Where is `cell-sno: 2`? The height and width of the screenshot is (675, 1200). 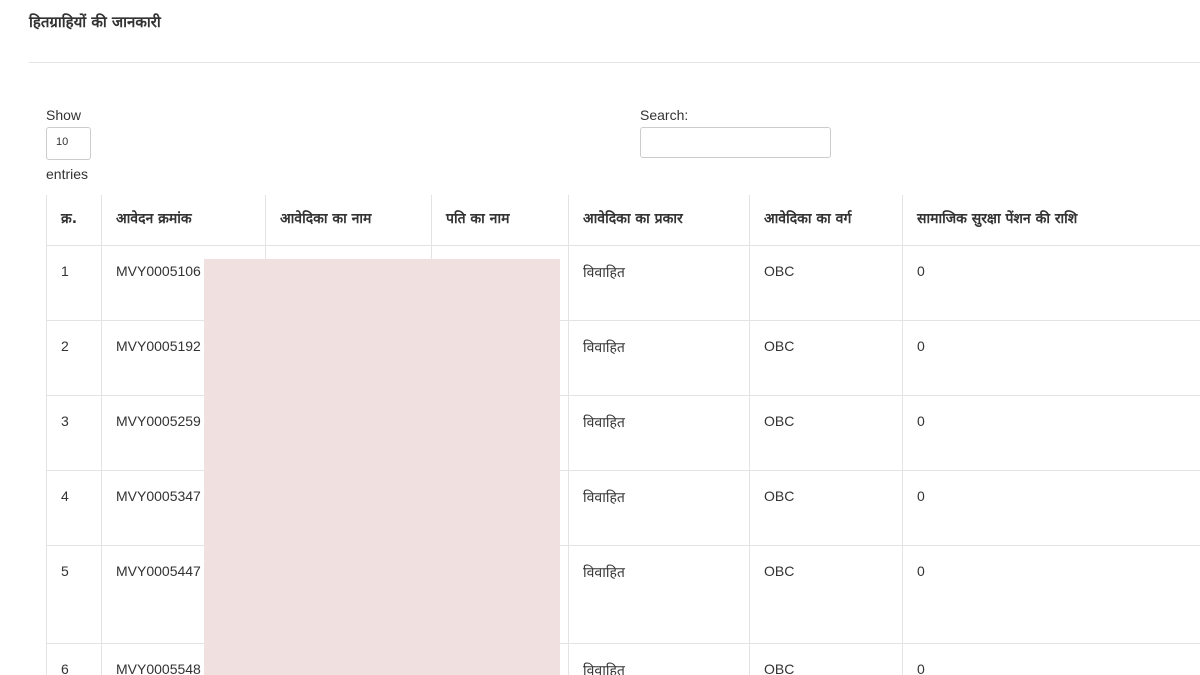
cell-sno: 2 is located at coordinates (74, 357).